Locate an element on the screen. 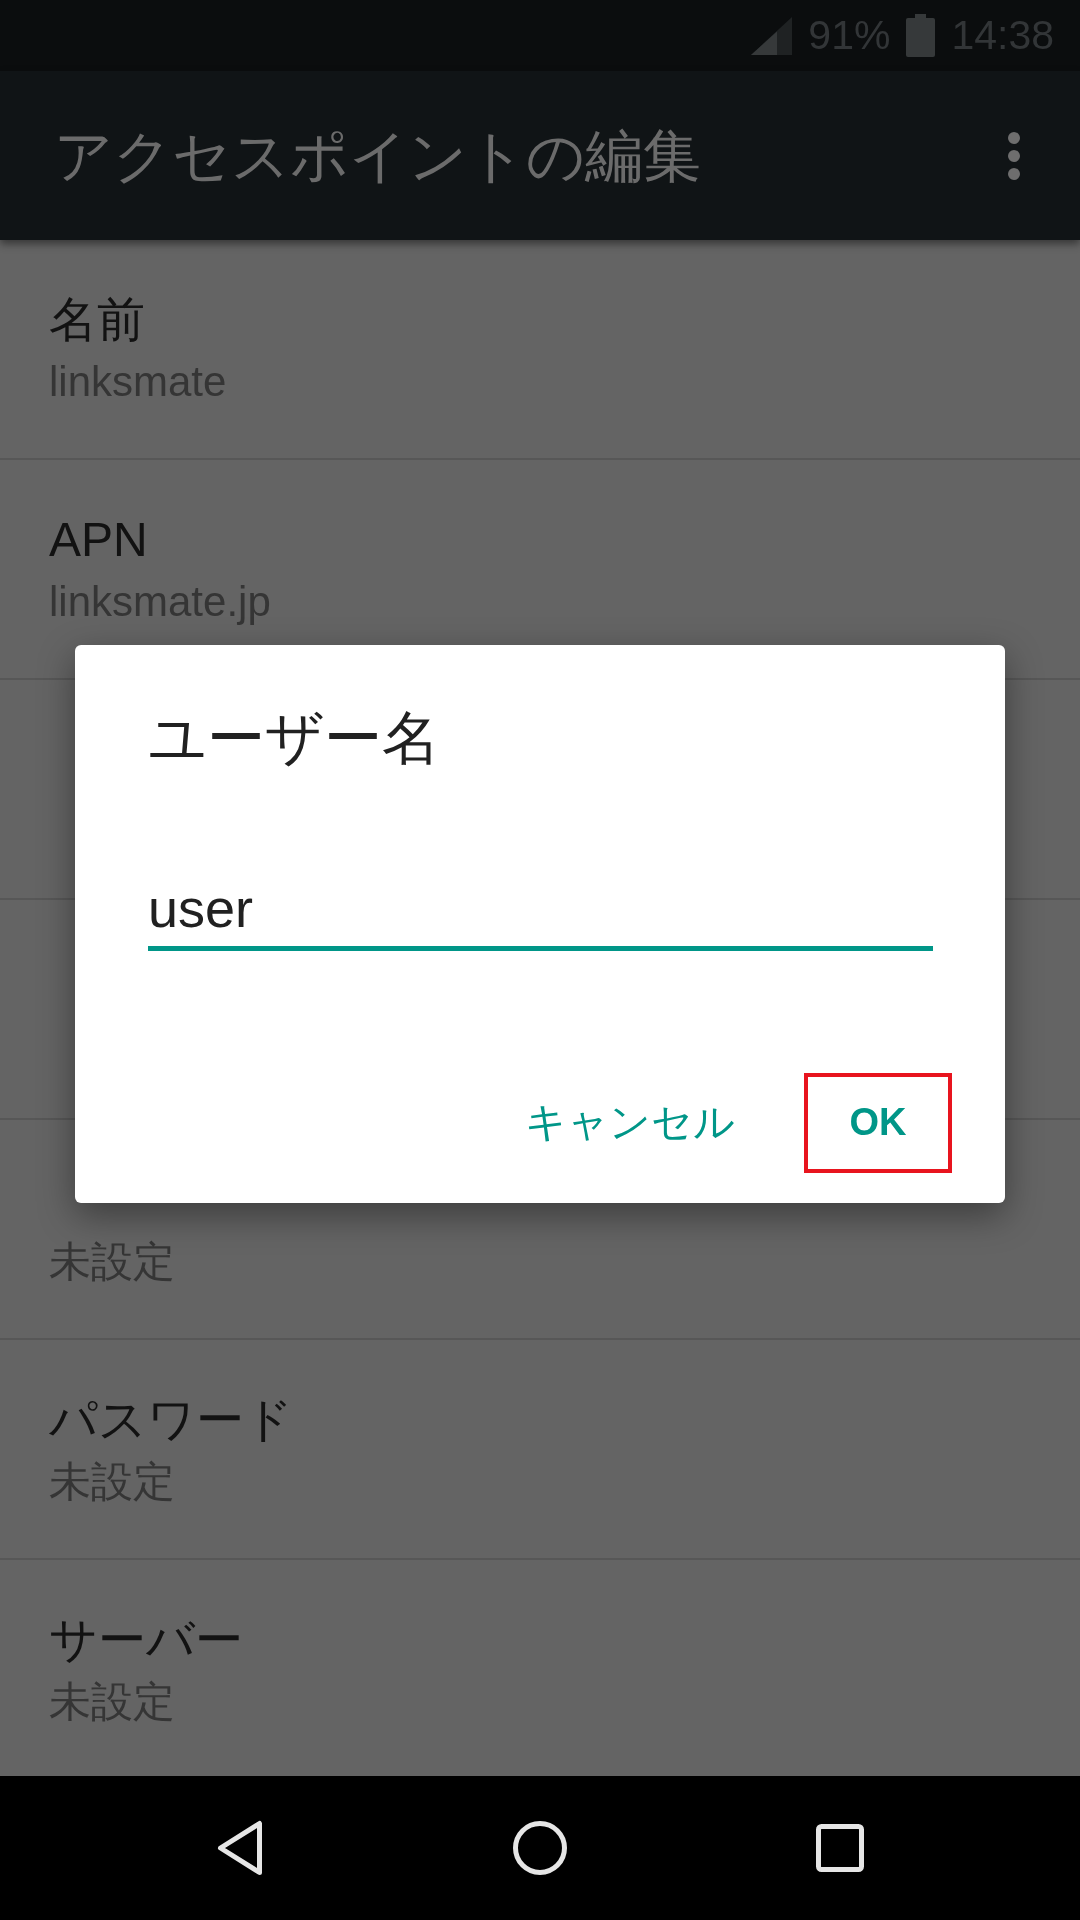 Image resolution: width=1080 pixels, height=1920 pixels. back-icon is located at coordinates (240, 1848).